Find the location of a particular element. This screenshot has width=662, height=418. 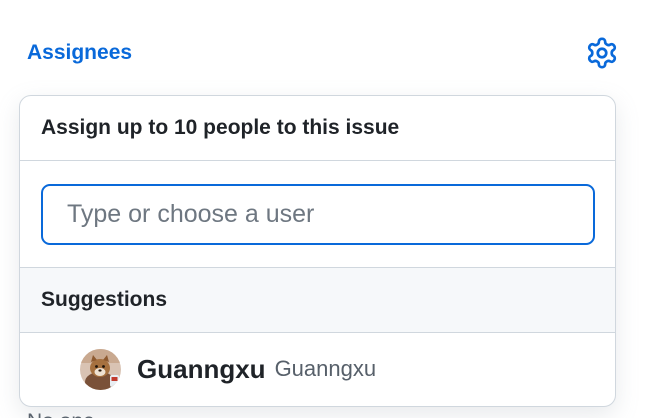

dropdown-header: Assign up to 10 people to this issue is located at coordinates (317, 128).